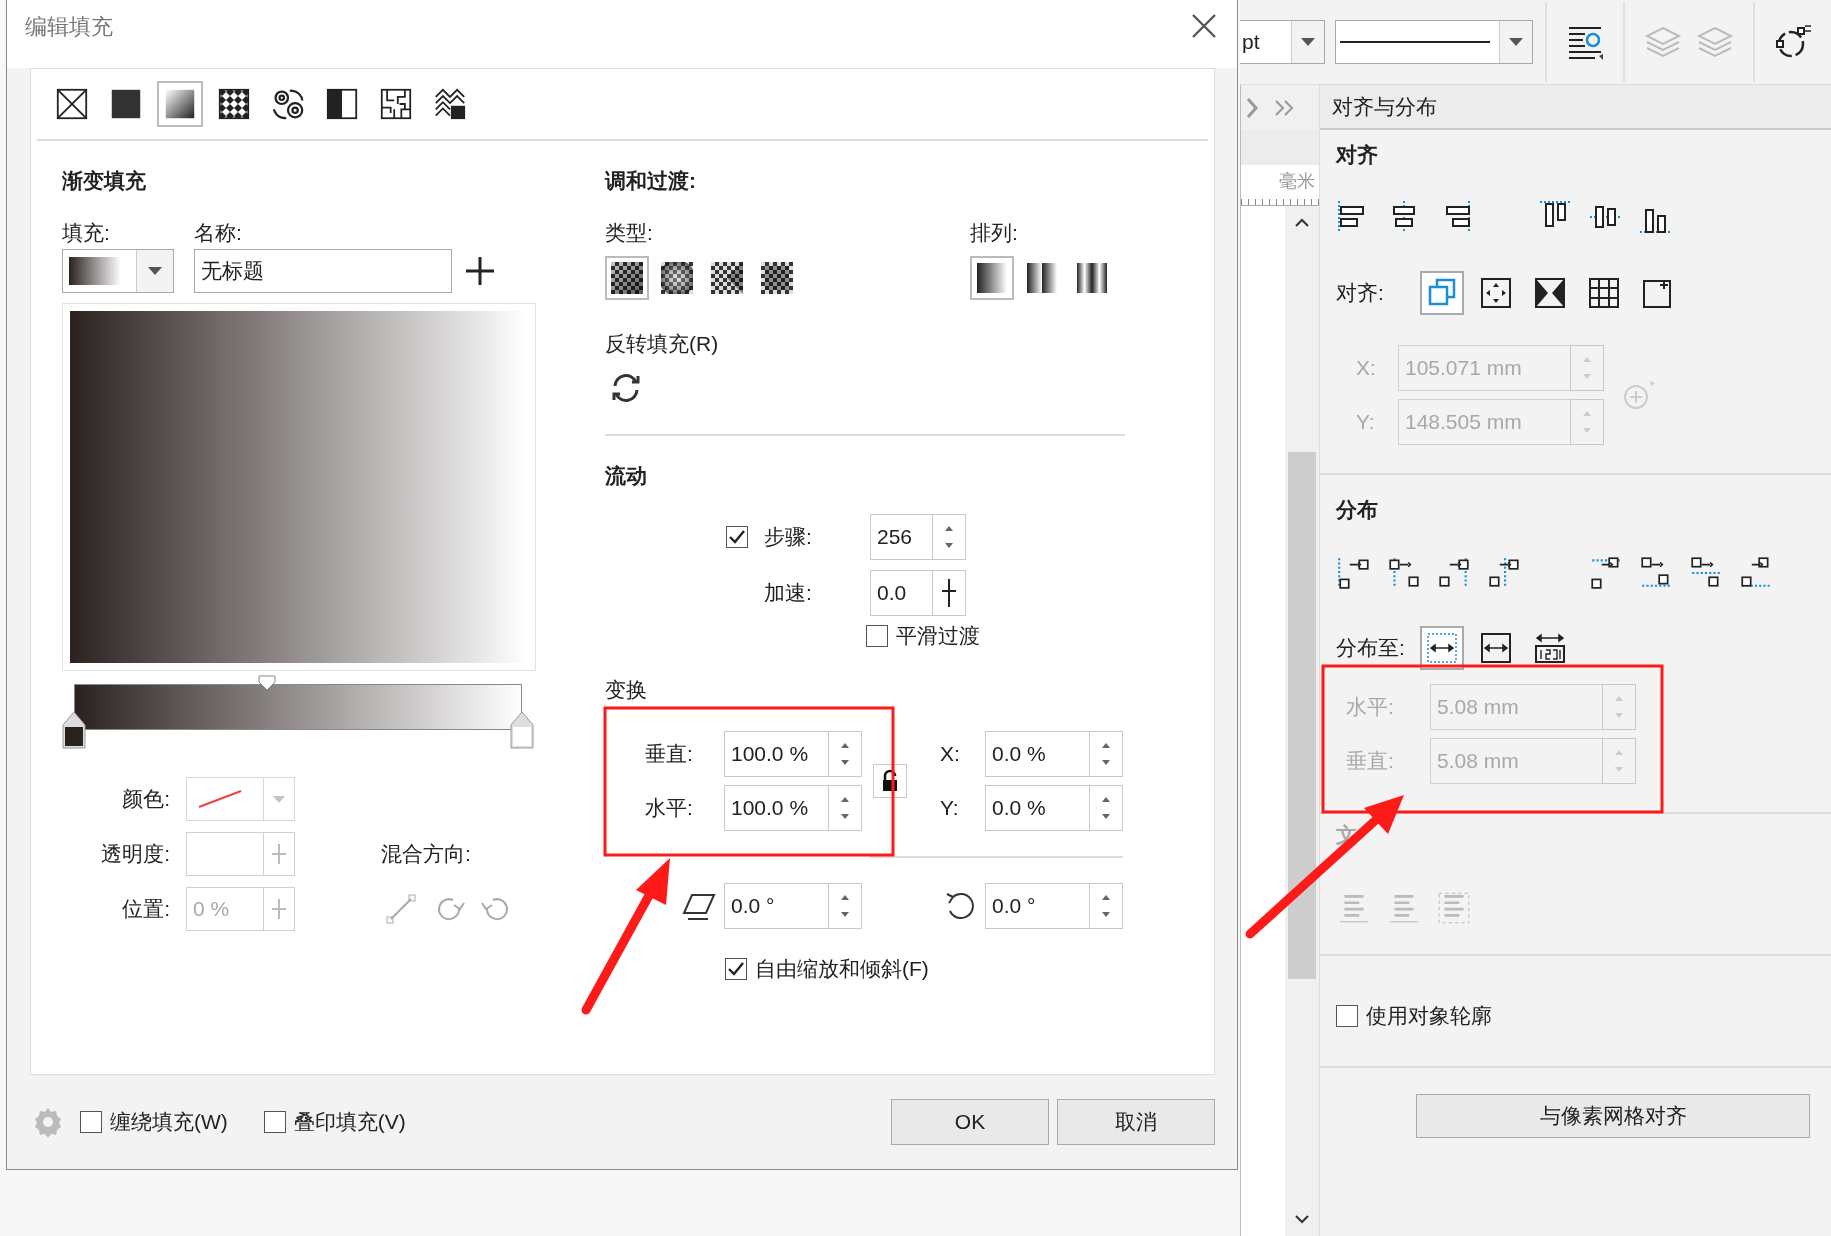 Image resolution: width=1831 pixels, height=1236 pixels. What do you see at coordinates (776, 808) in the screenshot?
I see `horizontal-scale-field: 100.0 %` at bounding box center [776, 808].